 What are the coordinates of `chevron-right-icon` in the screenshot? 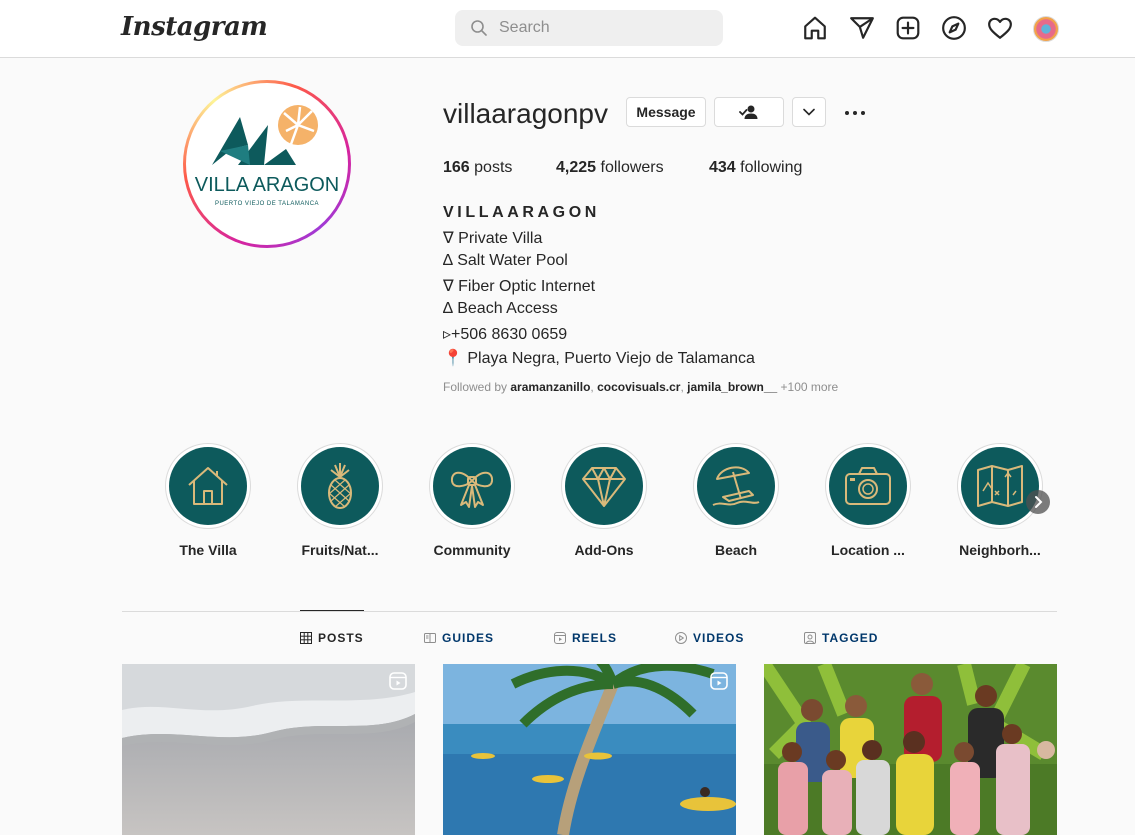 It's located at (1039, 502).